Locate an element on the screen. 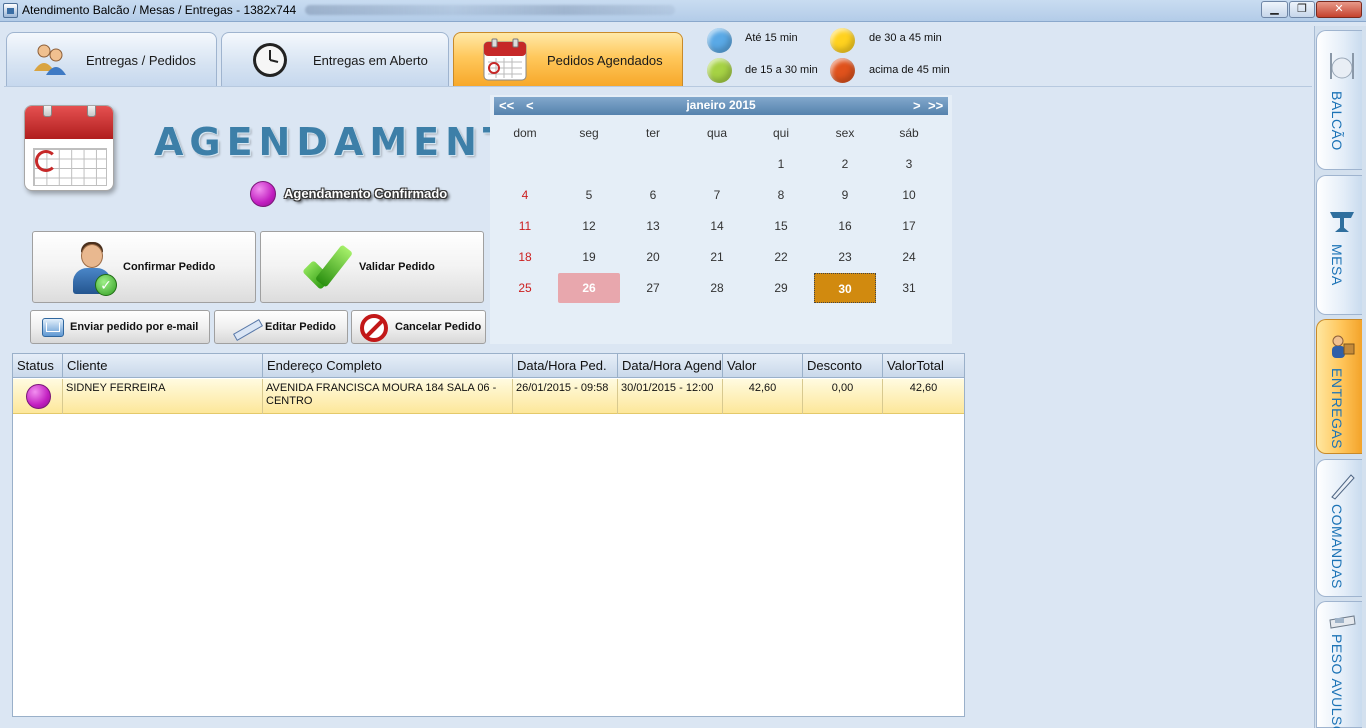 This screenshot has height=728, width=1366. calendar-weekday: dom is located at coordinates (525, 133).